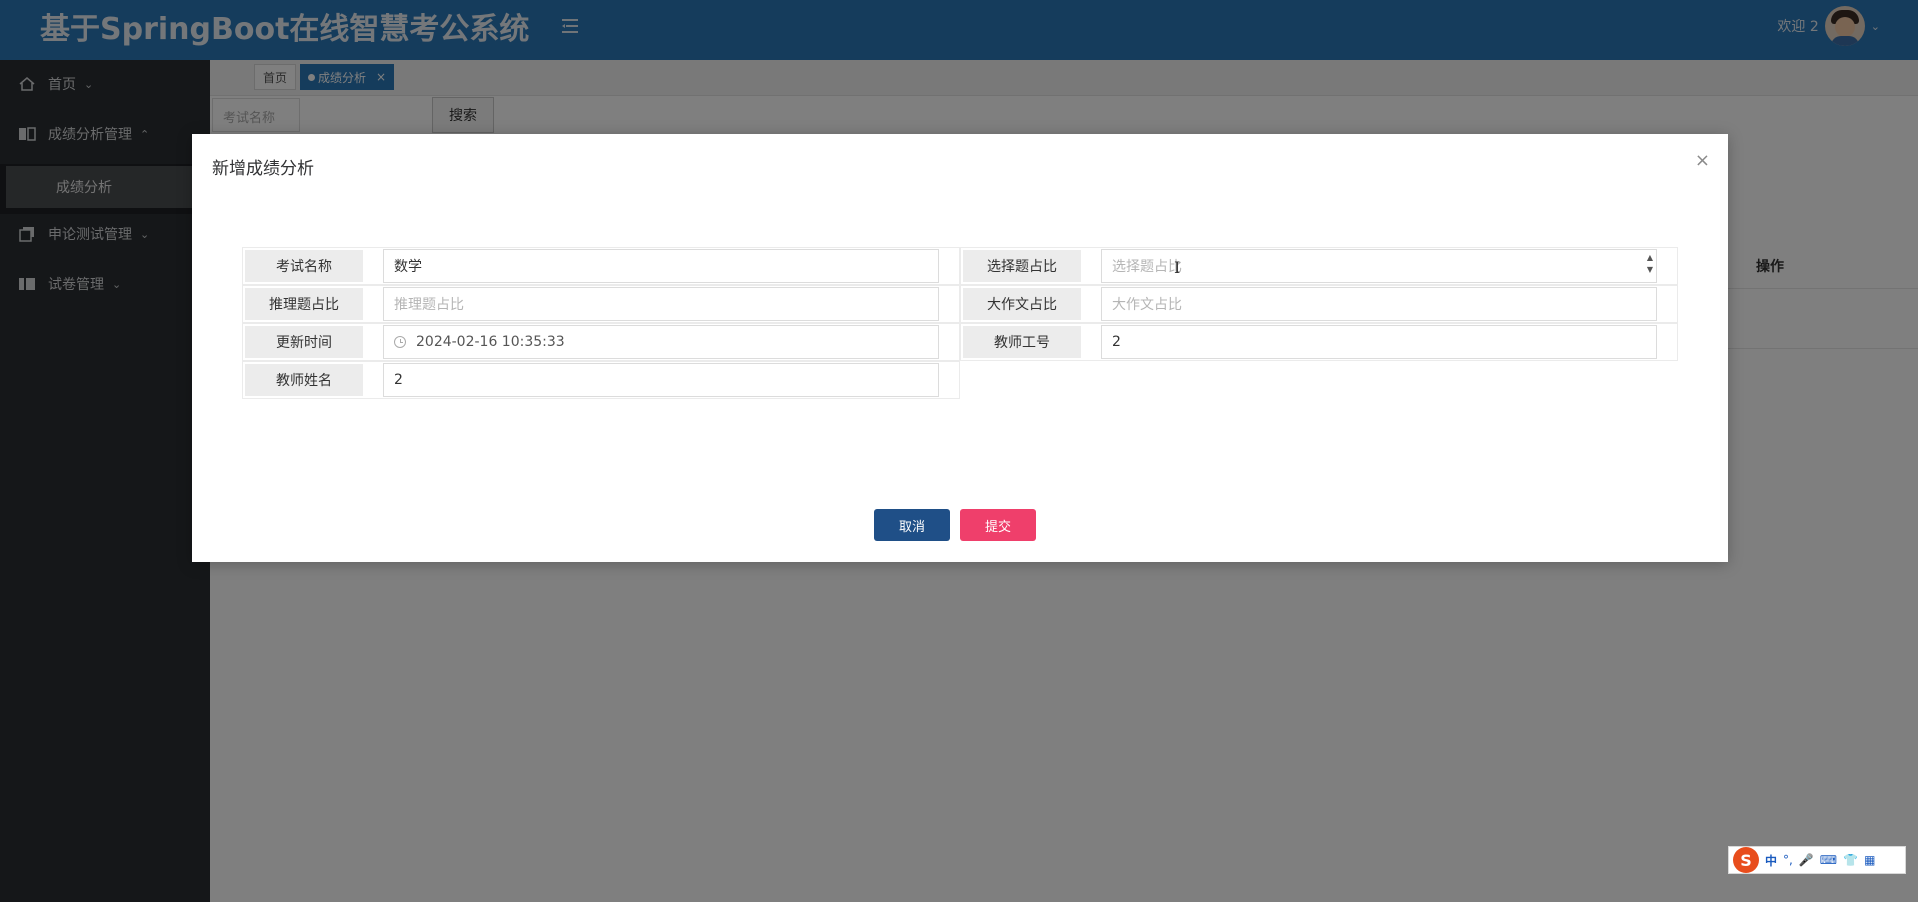 The image size is (1918, 902). Describe the element at coordinates (304, 342) in the screenshot. I see `update-time-label: 更新时间` at that location.